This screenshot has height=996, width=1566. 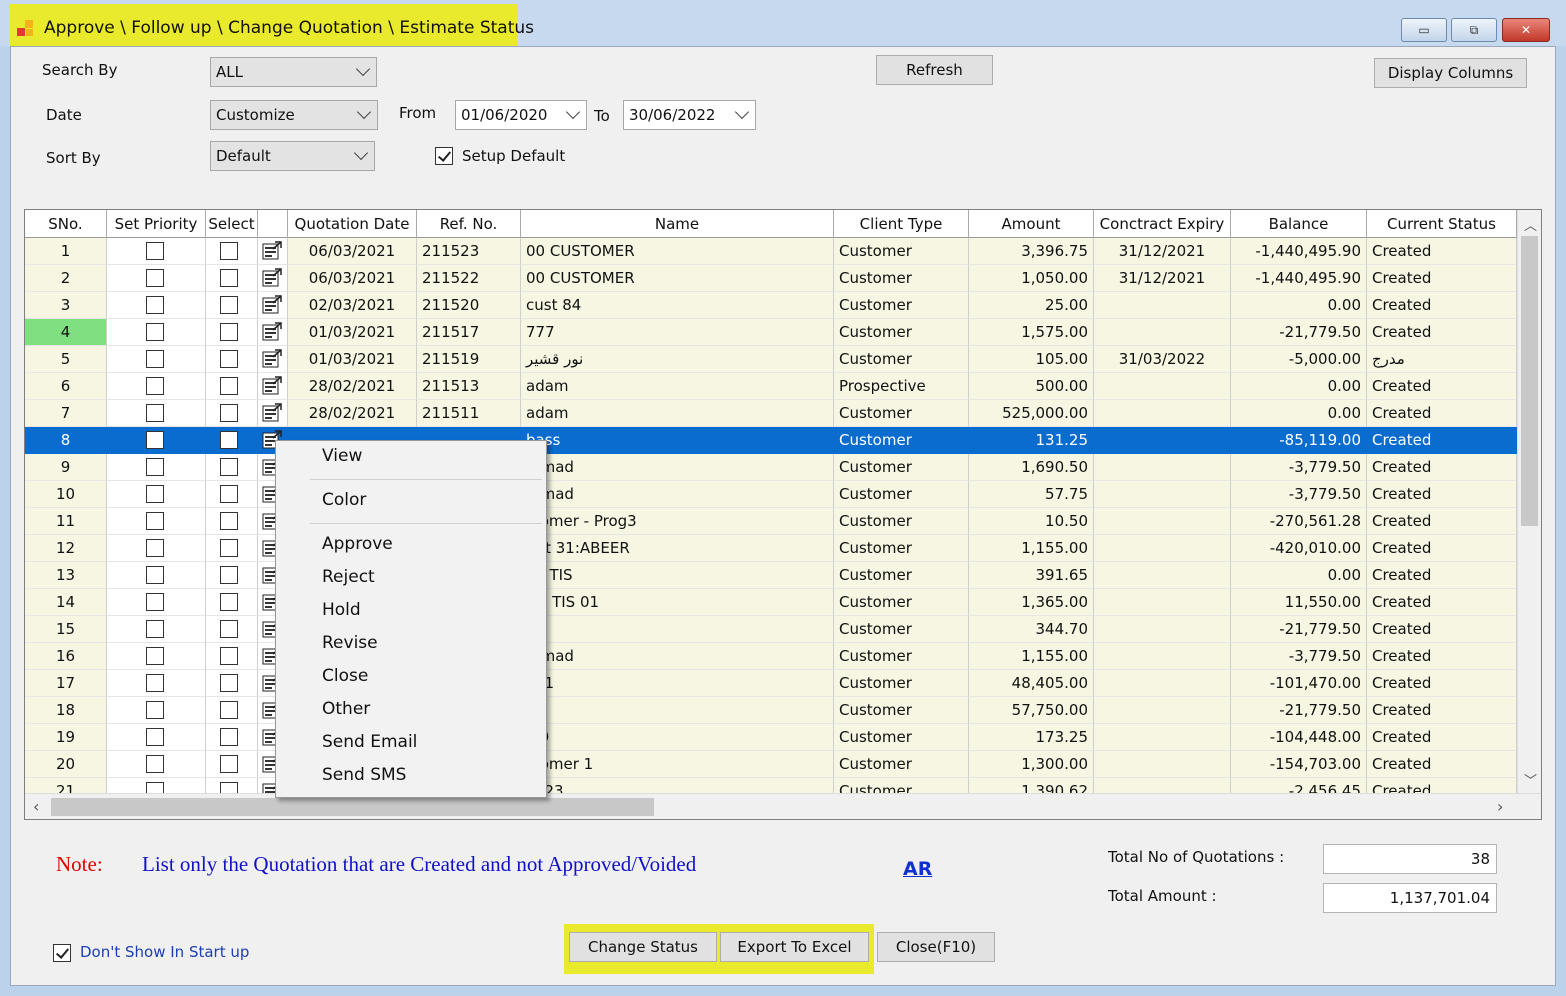 What do you see at coordinates (348, 577) in the screenshot?
I see `menu-item-reject: Reject` at bounding box center [348, 577].